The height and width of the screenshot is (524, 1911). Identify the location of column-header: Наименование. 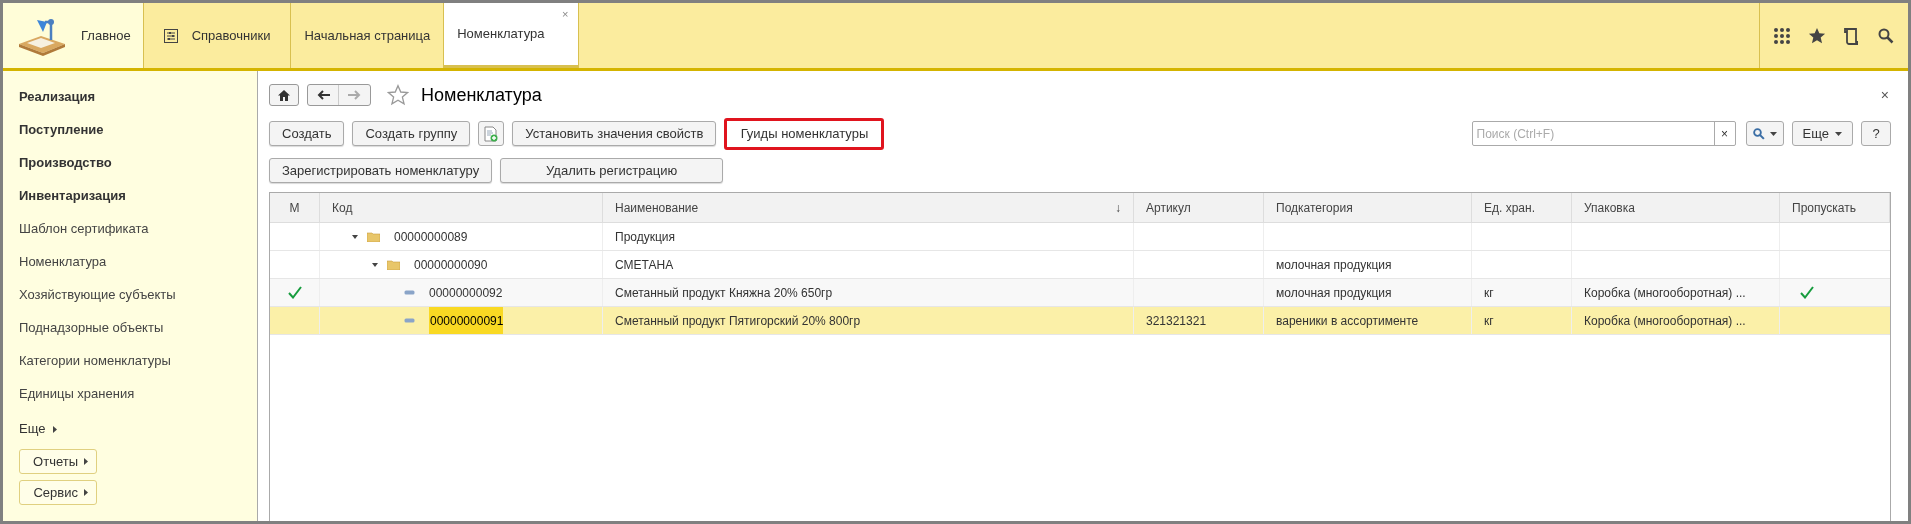
(657, 207).